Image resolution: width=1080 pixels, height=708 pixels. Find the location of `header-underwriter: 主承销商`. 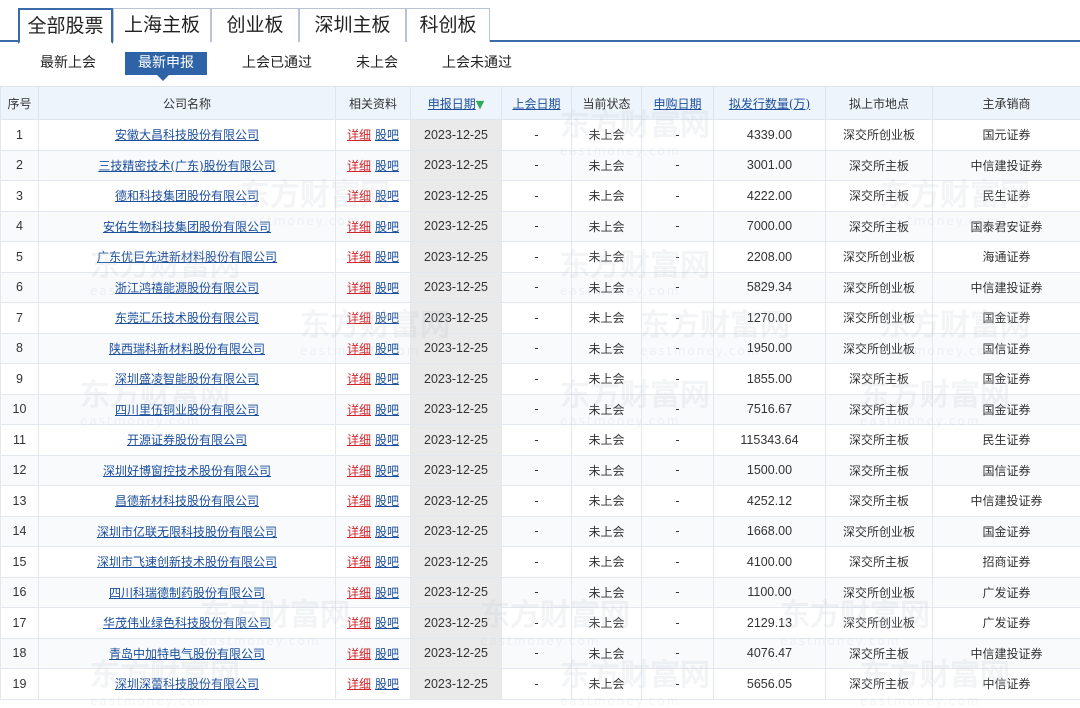

header-underwriter: 主承销商 is located at coordinates (1006, 103).